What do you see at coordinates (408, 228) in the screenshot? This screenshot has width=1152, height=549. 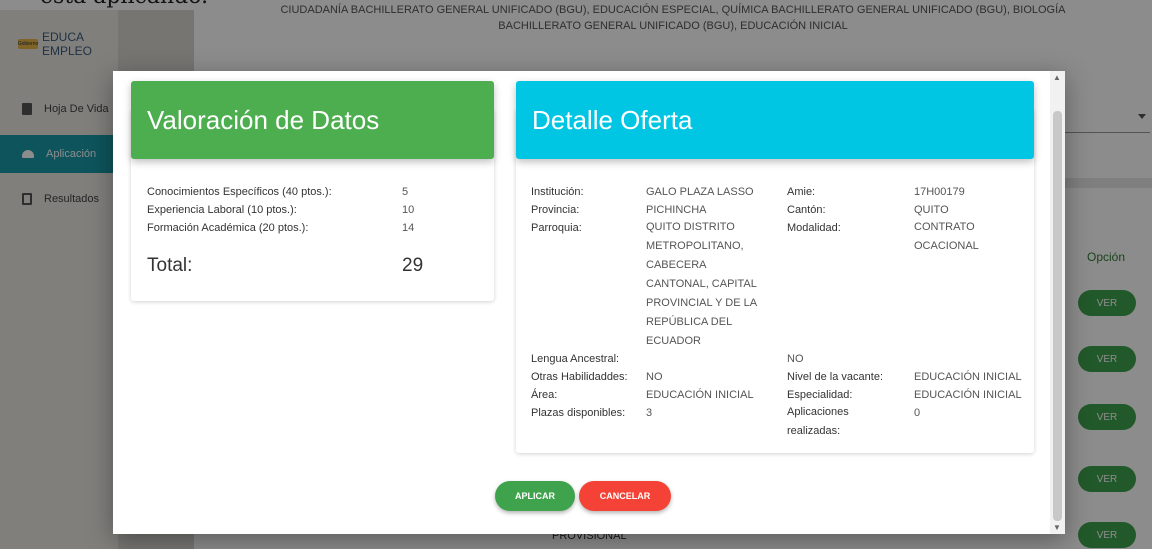 I see `valoracion-row-value: 14` at bounding box center [408, 228].